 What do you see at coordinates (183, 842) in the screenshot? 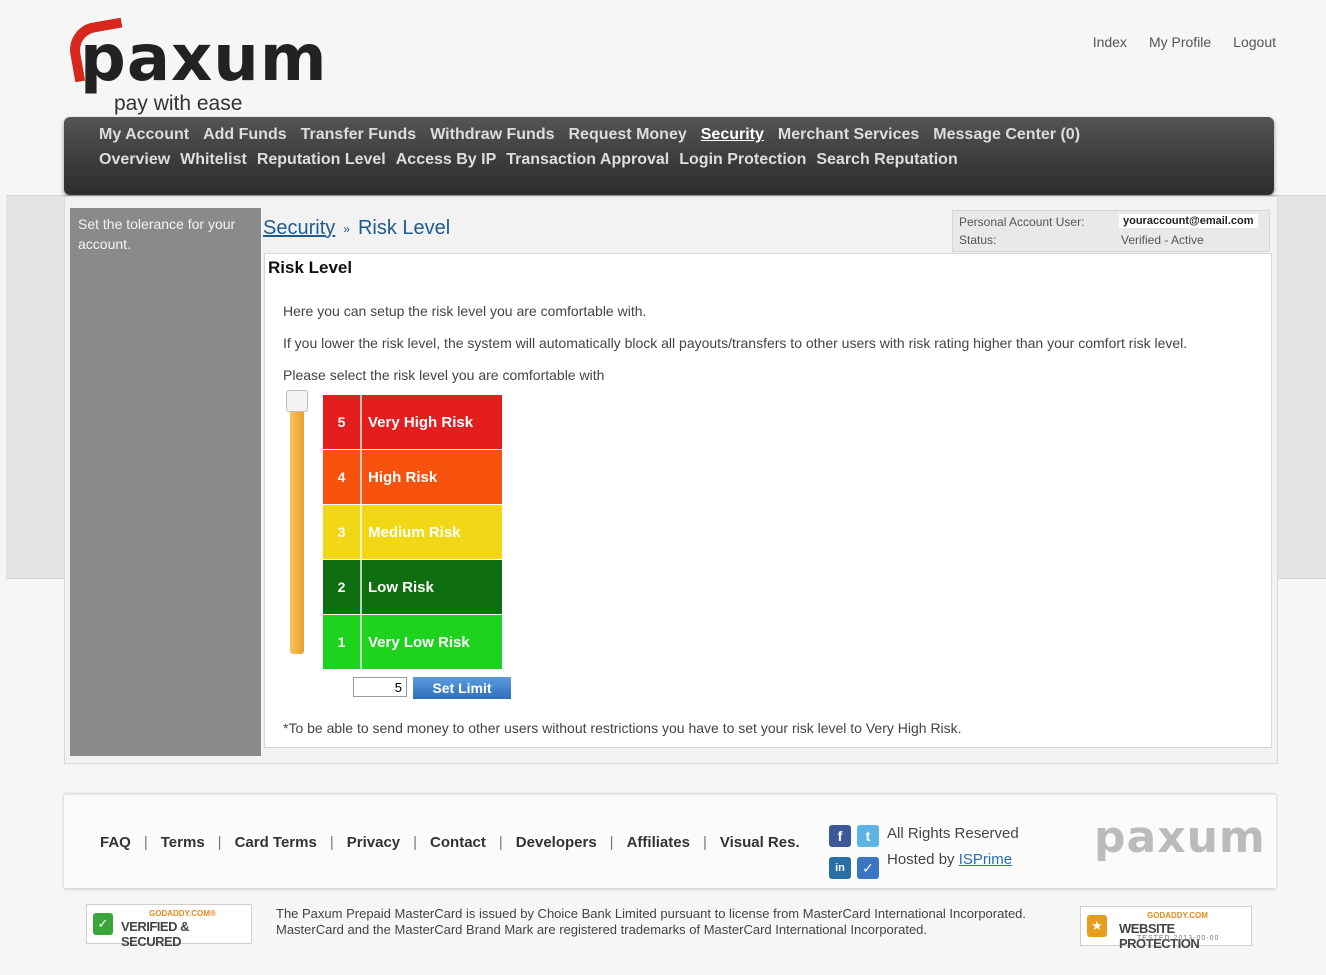
I see `footer-link-terms: Terms` at bounding box center [183, 842].